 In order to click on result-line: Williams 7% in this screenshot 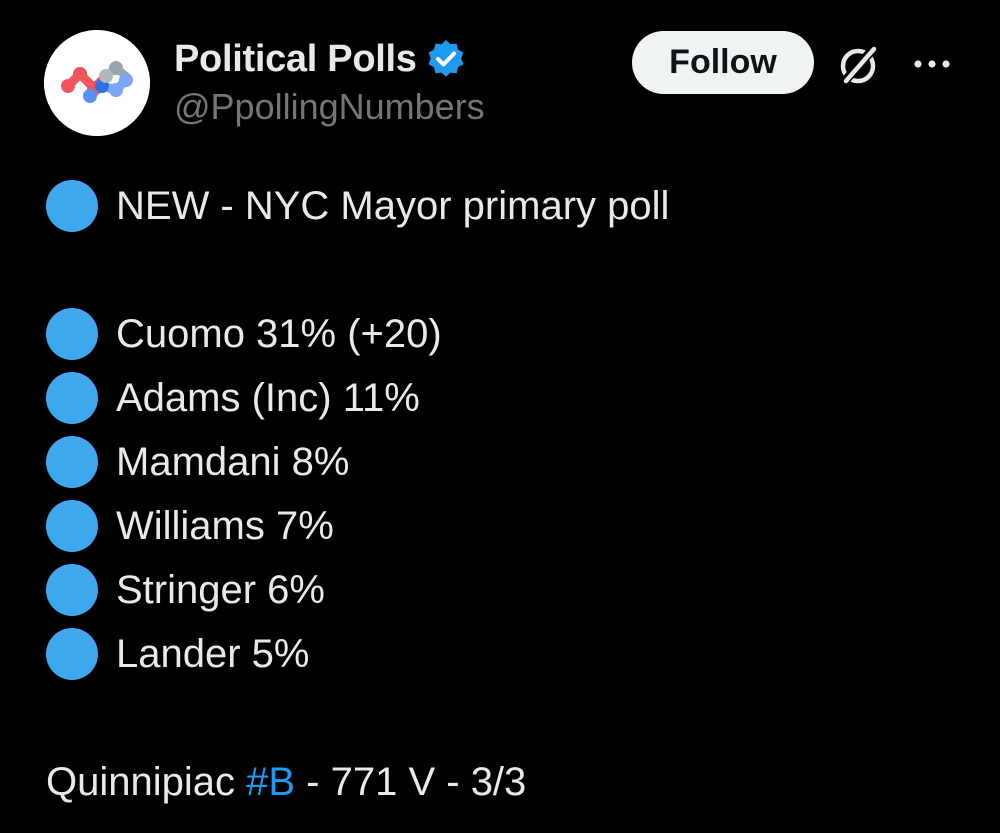, I will do `click(357, 526)`.